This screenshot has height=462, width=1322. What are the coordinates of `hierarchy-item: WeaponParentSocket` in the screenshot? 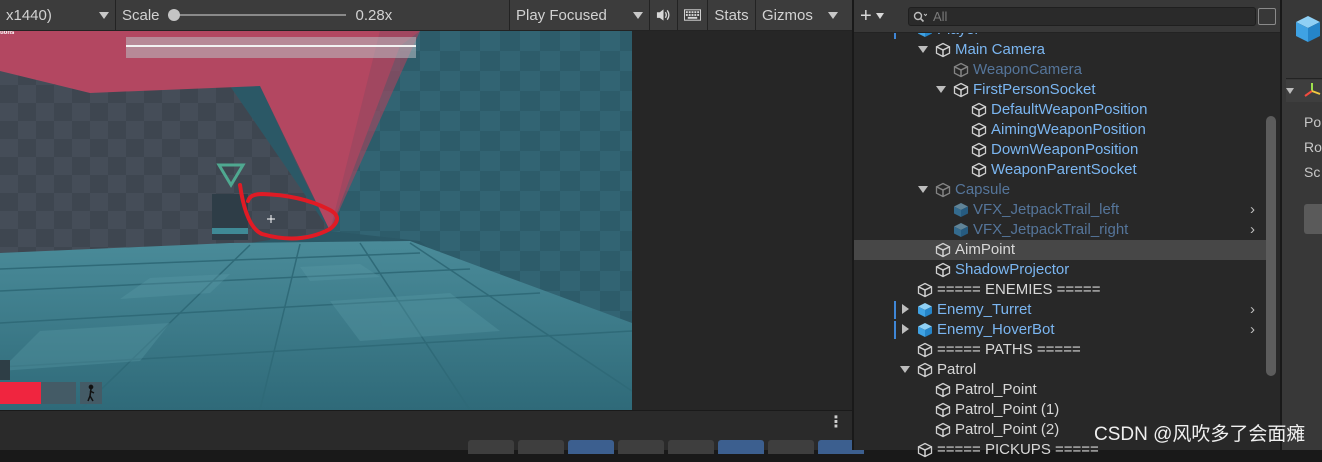 It's located at (1060, 170).